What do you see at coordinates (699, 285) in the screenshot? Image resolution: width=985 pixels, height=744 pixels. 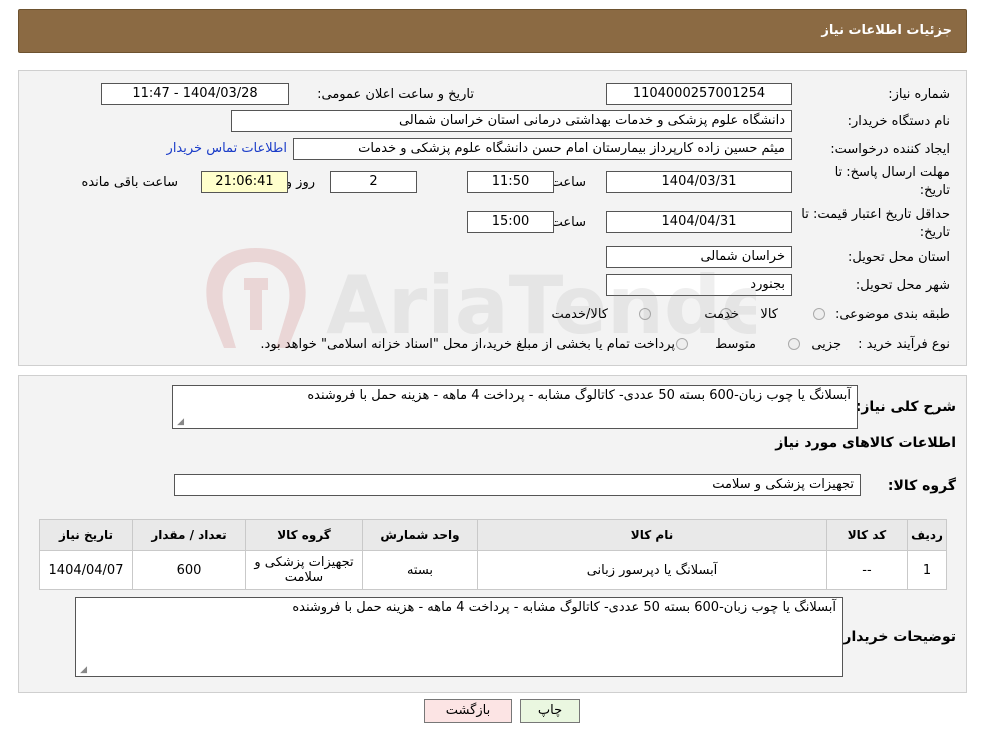 I see `city-field: بجنورد` at bounding box center [699, 285].